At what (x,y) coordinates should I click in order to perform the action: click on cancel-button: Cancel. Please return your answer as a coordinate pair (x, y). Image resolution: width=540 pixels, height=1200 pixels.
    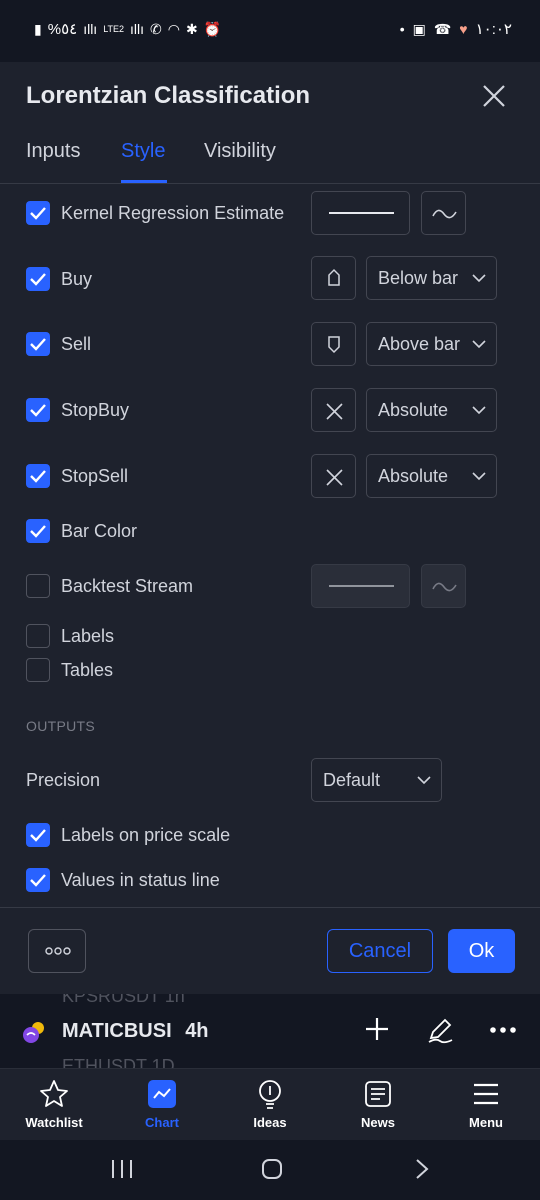
    Looking at the image, I should click on (380, 951).